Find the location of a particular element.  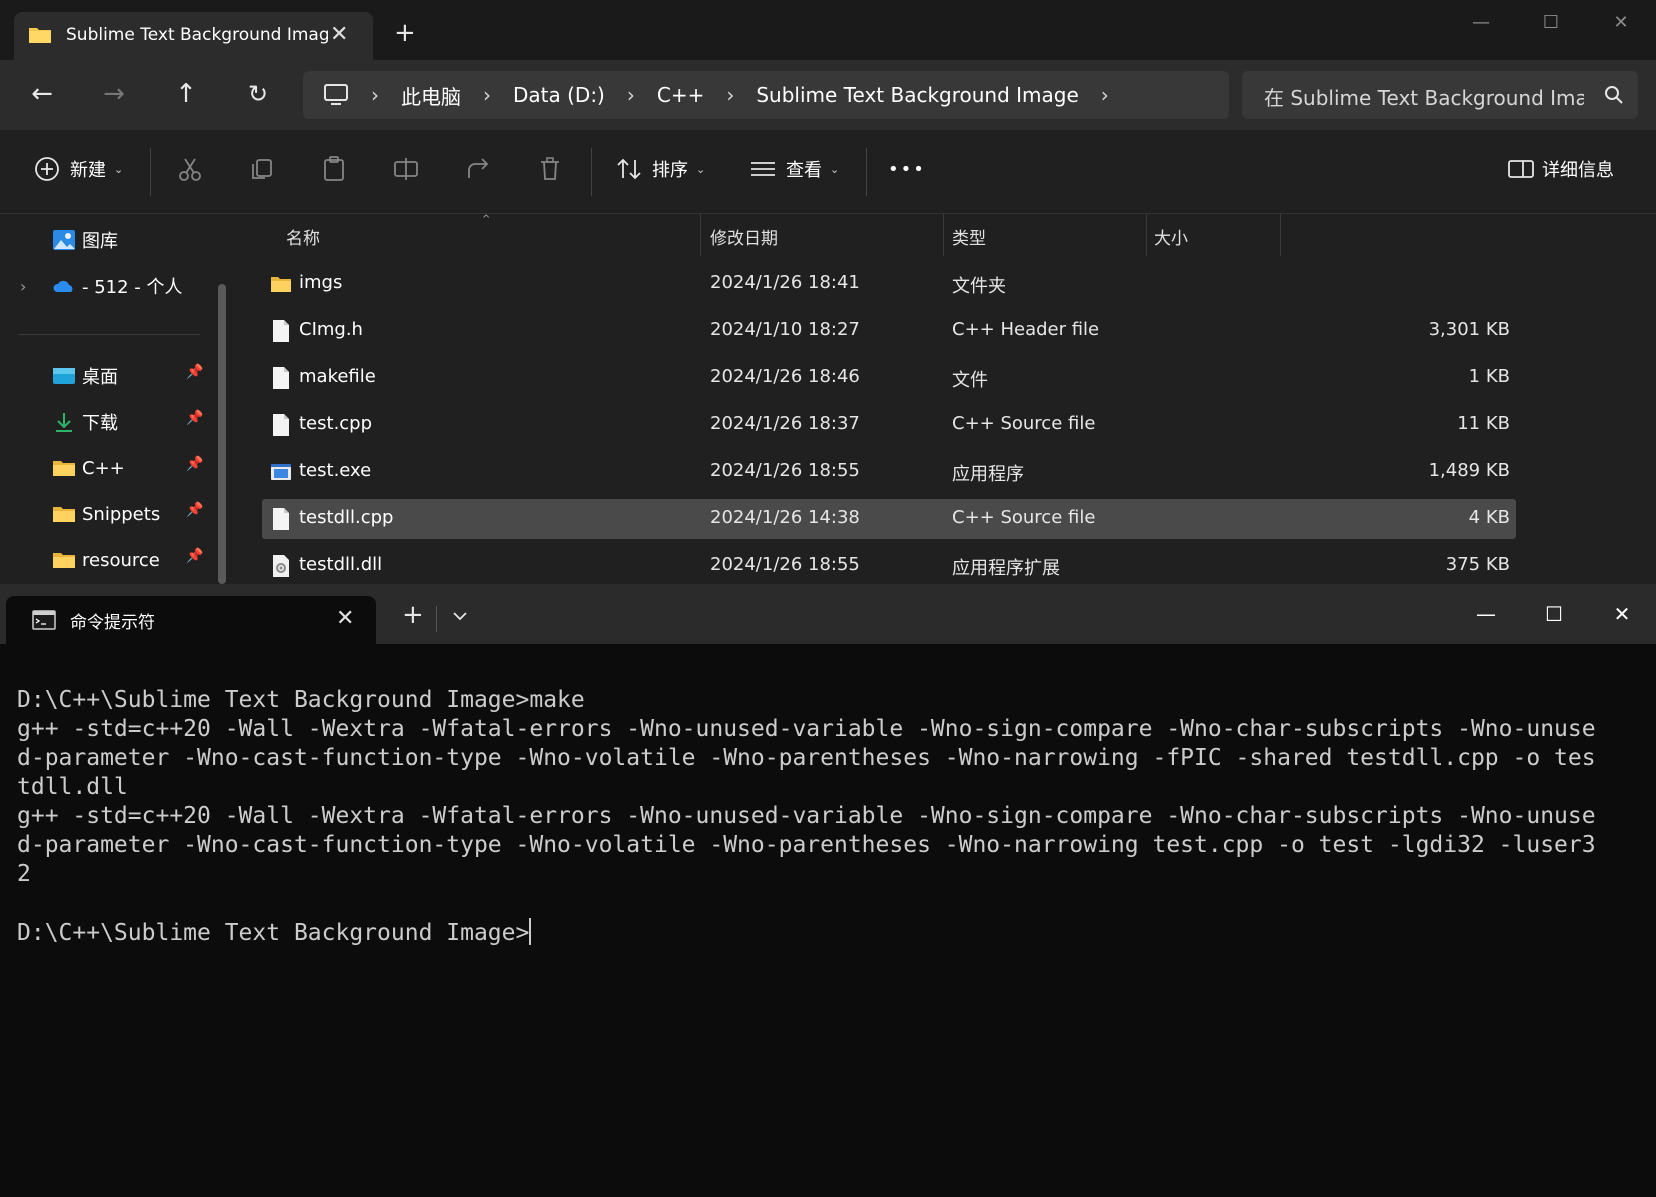

column-header-size: 大小 is located at coordinates (1171, 236).